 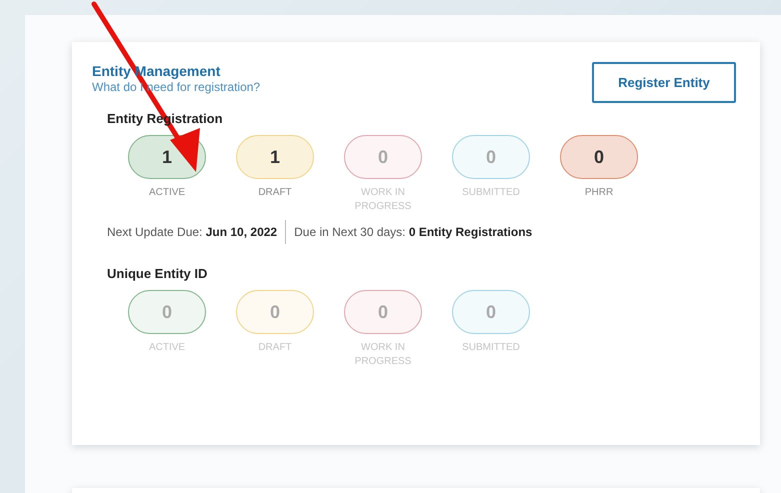 What do you see at coordinates (157, 273) in the screenshot?
I see `section-heading: Unique Entity ID` at bounding box center [157, 273].